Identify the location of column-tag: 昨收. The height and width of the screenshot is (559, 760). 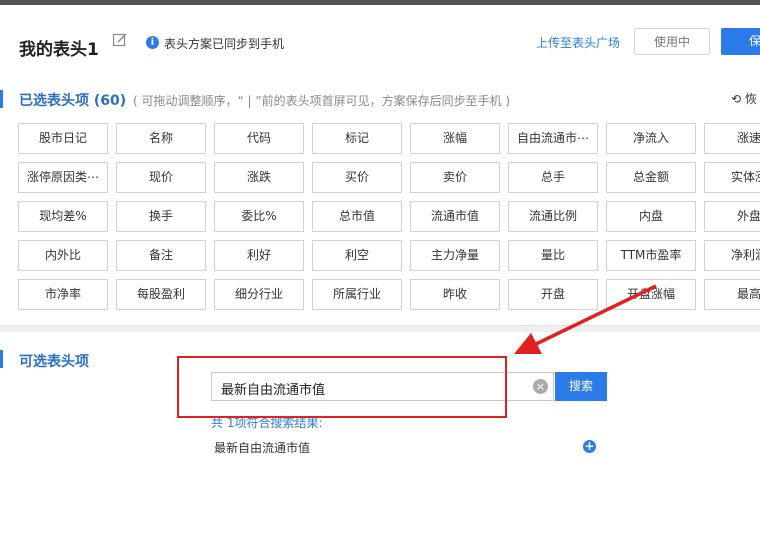
(455, 294).